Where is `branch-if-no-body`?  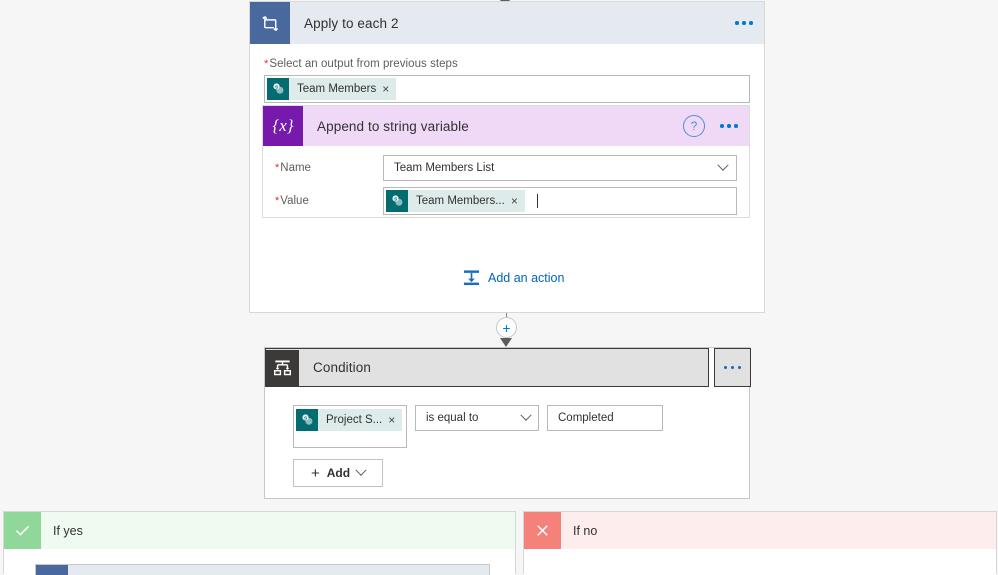 branch-if-no-body is located at coordinates (760, 562).